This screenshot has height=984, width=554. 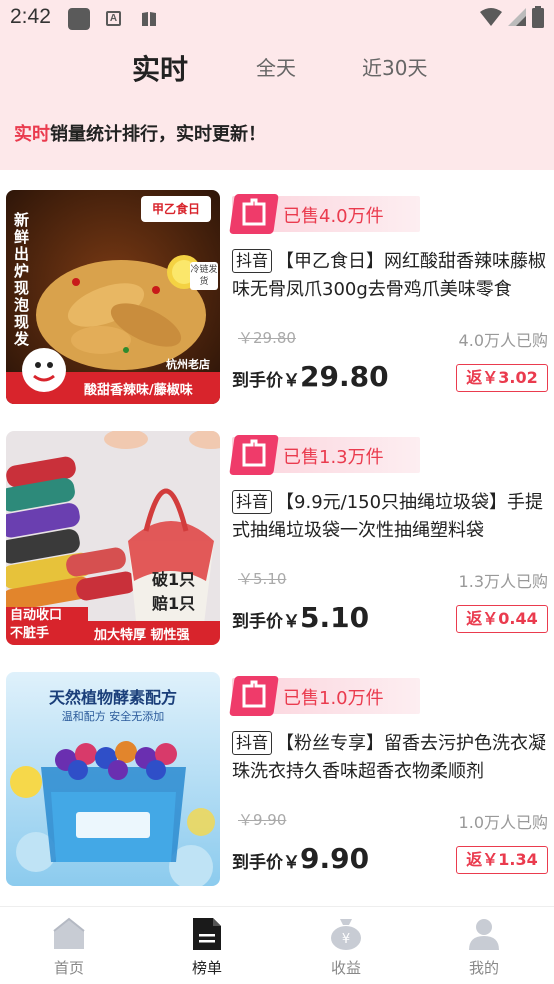 I want to click on product-image: 天然植物酵素配方 温和配方 安全无添加, so click(x=113, y=779).